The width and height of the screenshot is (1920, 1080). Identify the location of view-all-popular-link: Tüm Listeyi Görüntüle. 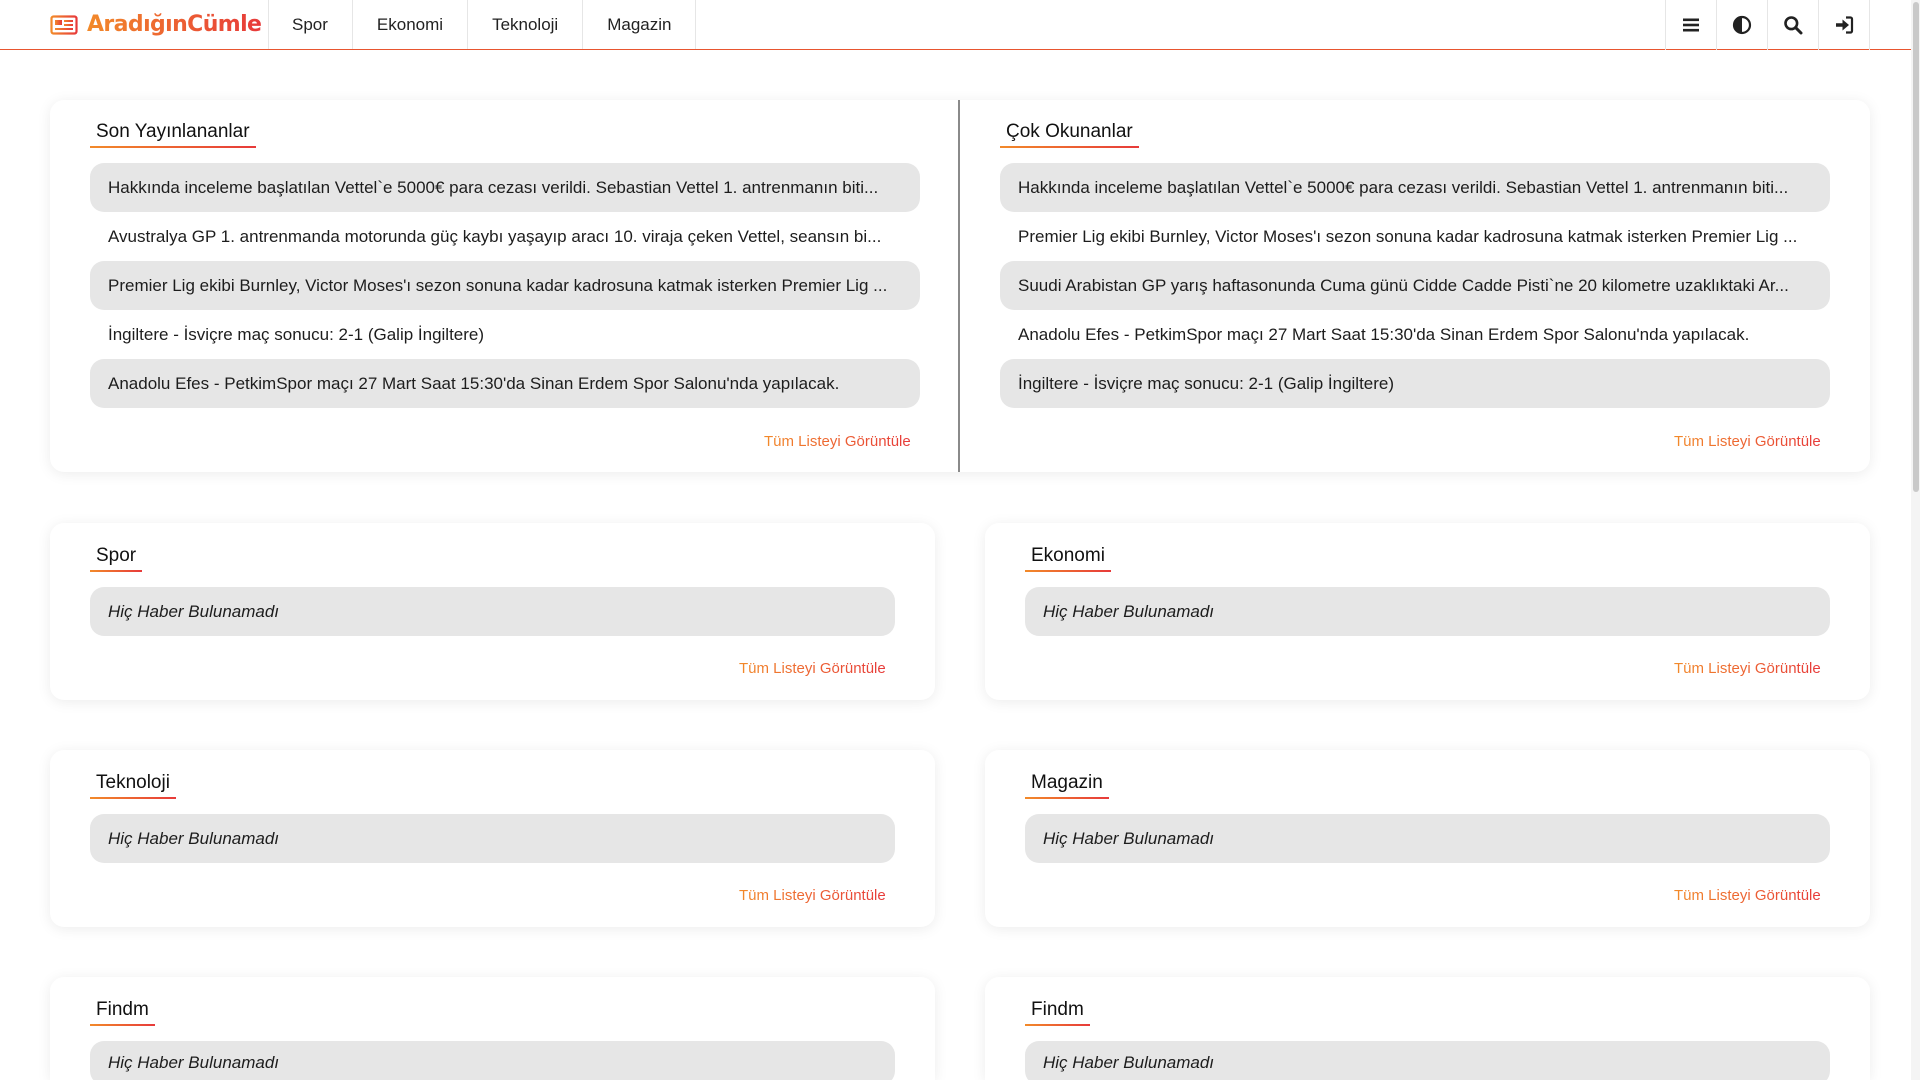
(1747, 441).